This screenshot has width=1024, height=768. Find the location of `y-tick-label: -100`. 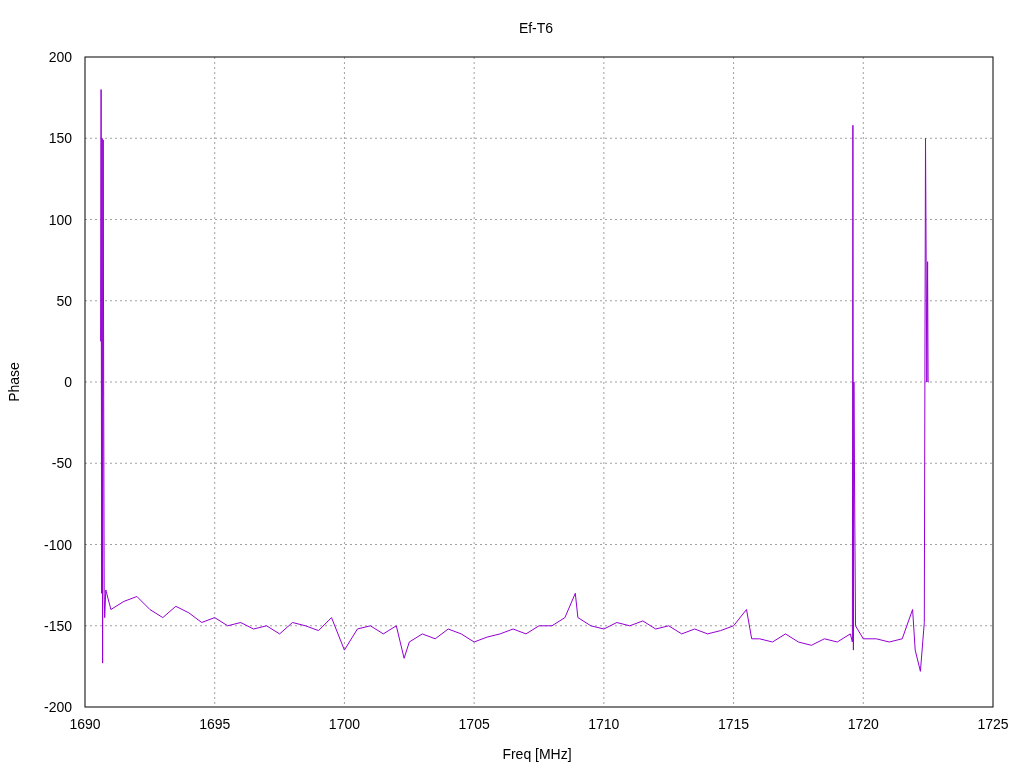

y-tick-label: -100 is located at coordinates (57, 544).